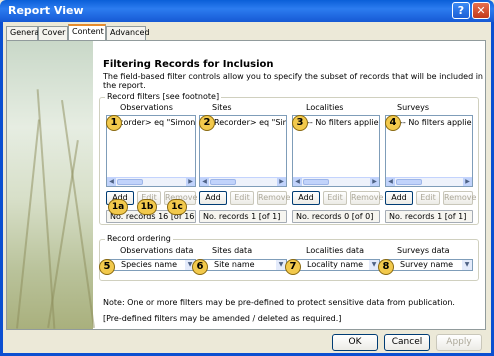  Describe the element at coordinates (459, 342) in the screenshot. I see `apply-button: Apply` at that location.